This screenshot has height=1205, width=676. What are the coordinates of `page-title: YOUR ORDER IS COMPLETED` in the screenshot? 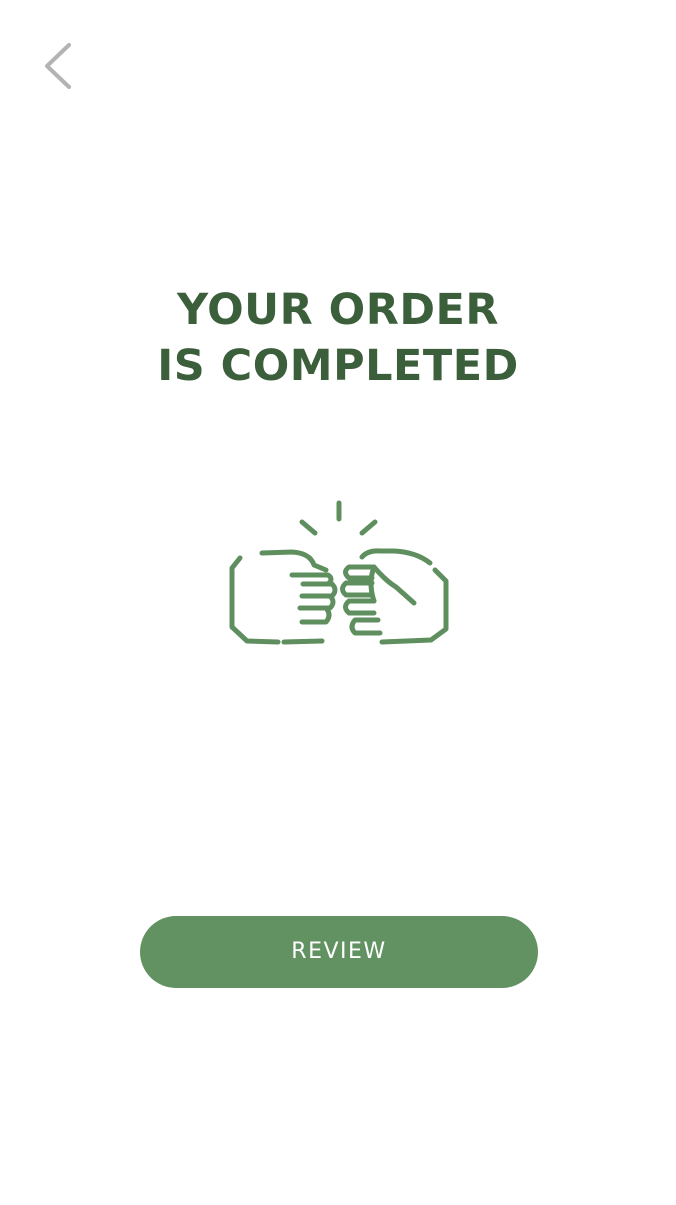 It's located at (338, 338).